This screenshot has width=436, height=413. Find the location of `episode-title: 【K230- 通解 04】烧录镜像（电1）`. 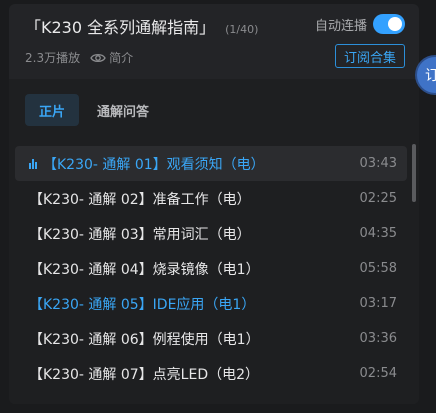

episode-title: 【K230- 通解 04】烧录镜像（电1） is located at coordinates (144, 269).